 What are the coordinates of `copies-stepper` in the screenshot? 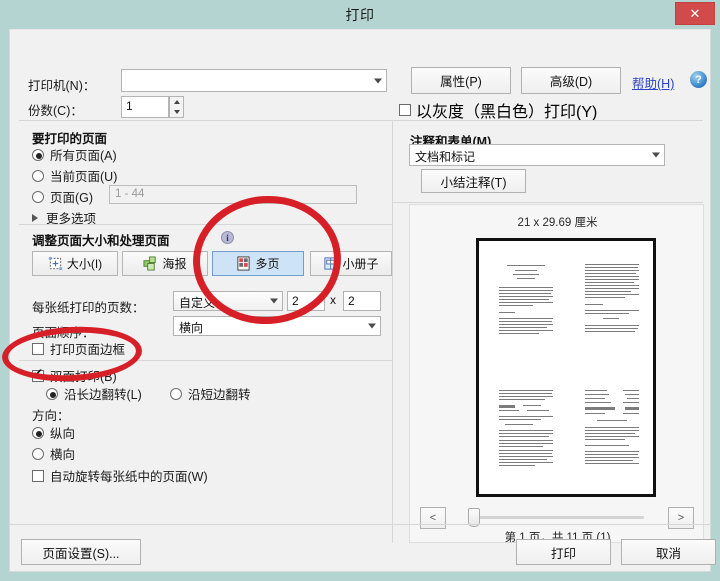 It's located at (176, 107).